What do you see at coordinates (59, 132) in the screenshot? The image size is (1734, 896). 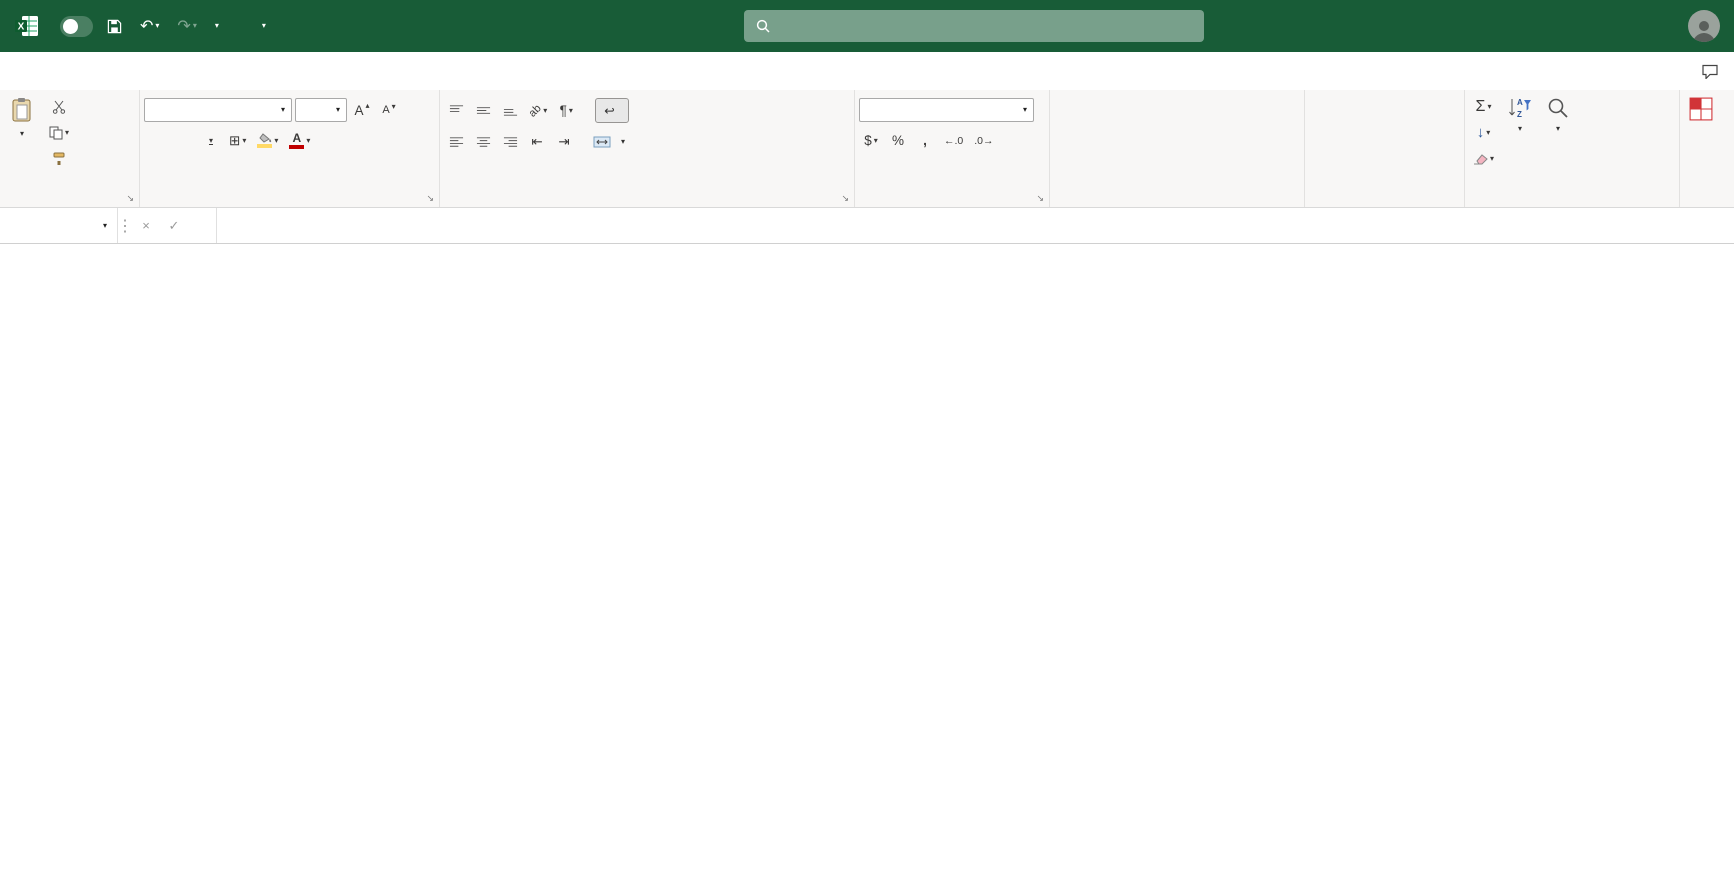 I see `copy-button: ▾` at bounding box center [59, 132].